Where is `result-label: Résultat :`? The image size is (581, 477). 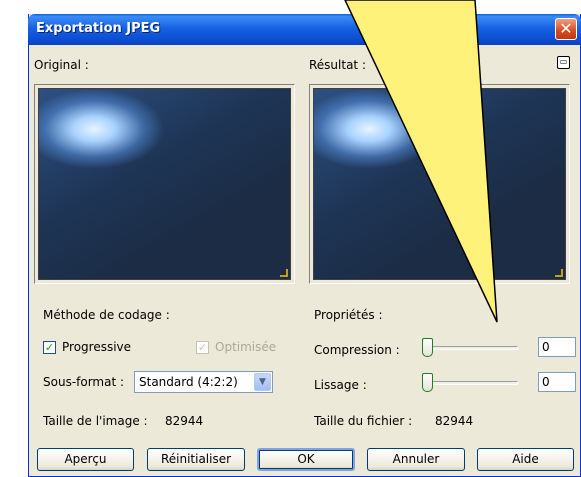 result-label: Résultat : is located at coordinates (337, 65).